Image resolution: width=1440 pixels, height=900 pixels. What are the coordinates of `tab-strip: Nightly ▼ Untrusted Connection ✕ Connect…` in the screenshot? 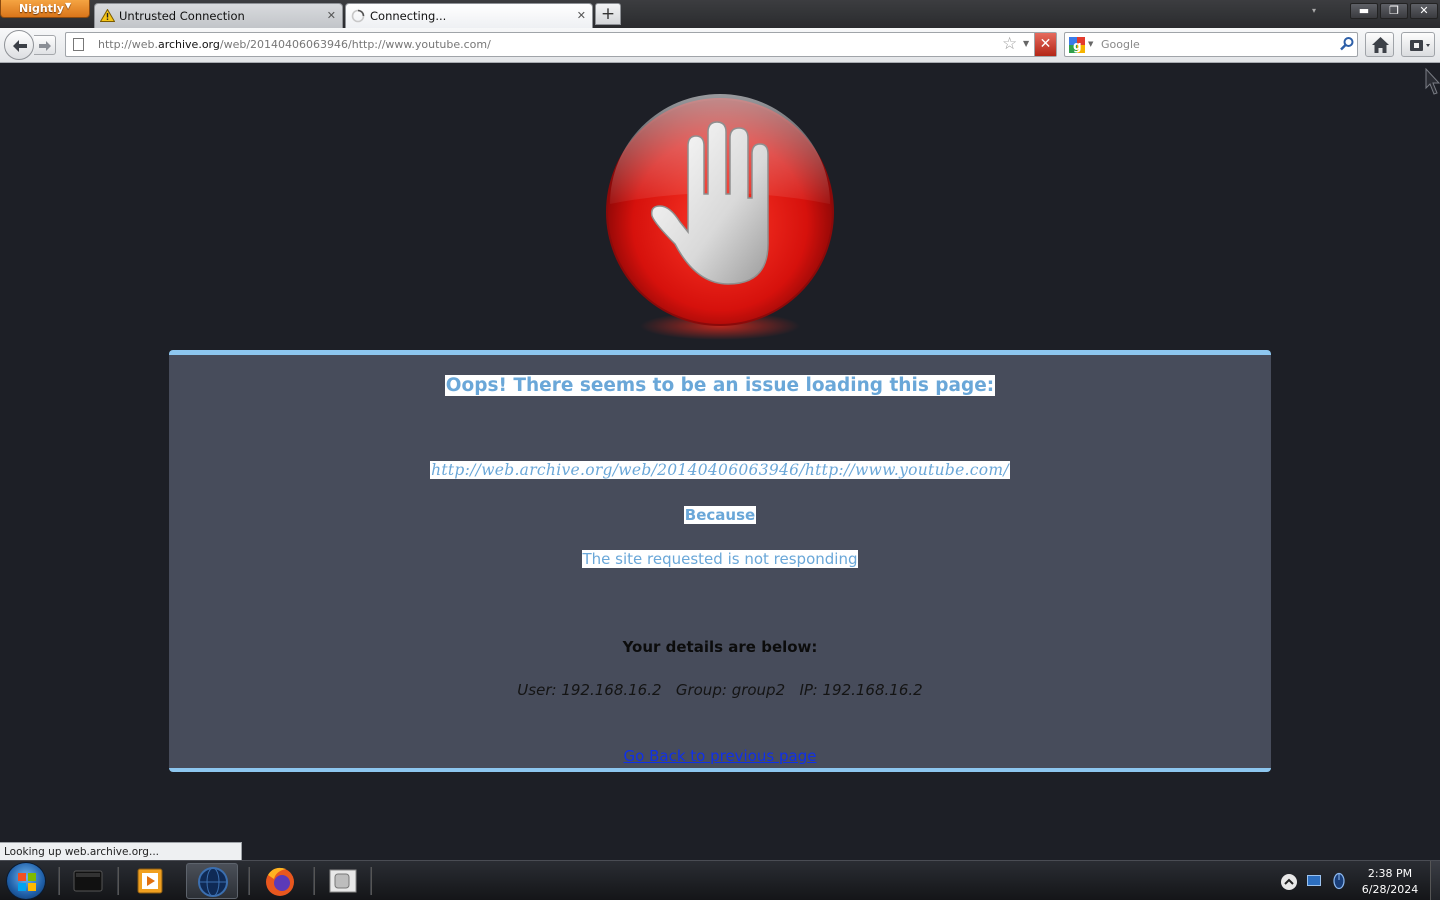 It's located at (720, 14).